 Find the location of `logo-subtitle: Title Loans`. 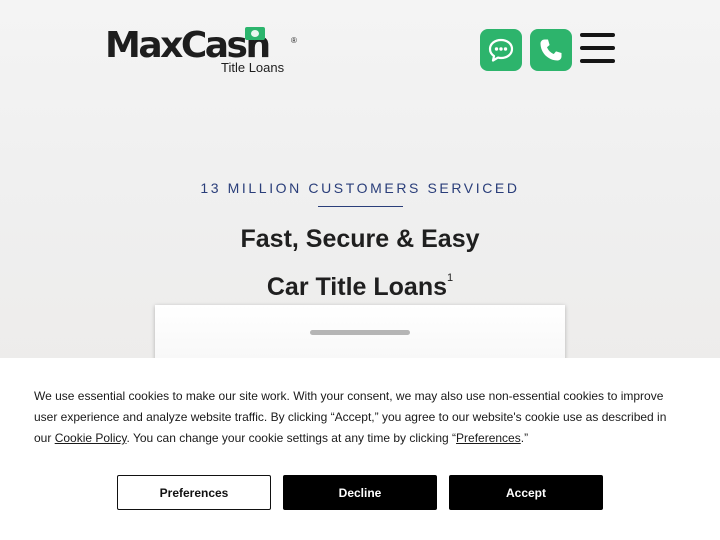

logo-subtitle: Title Loans is located at coordinates (253, 67).